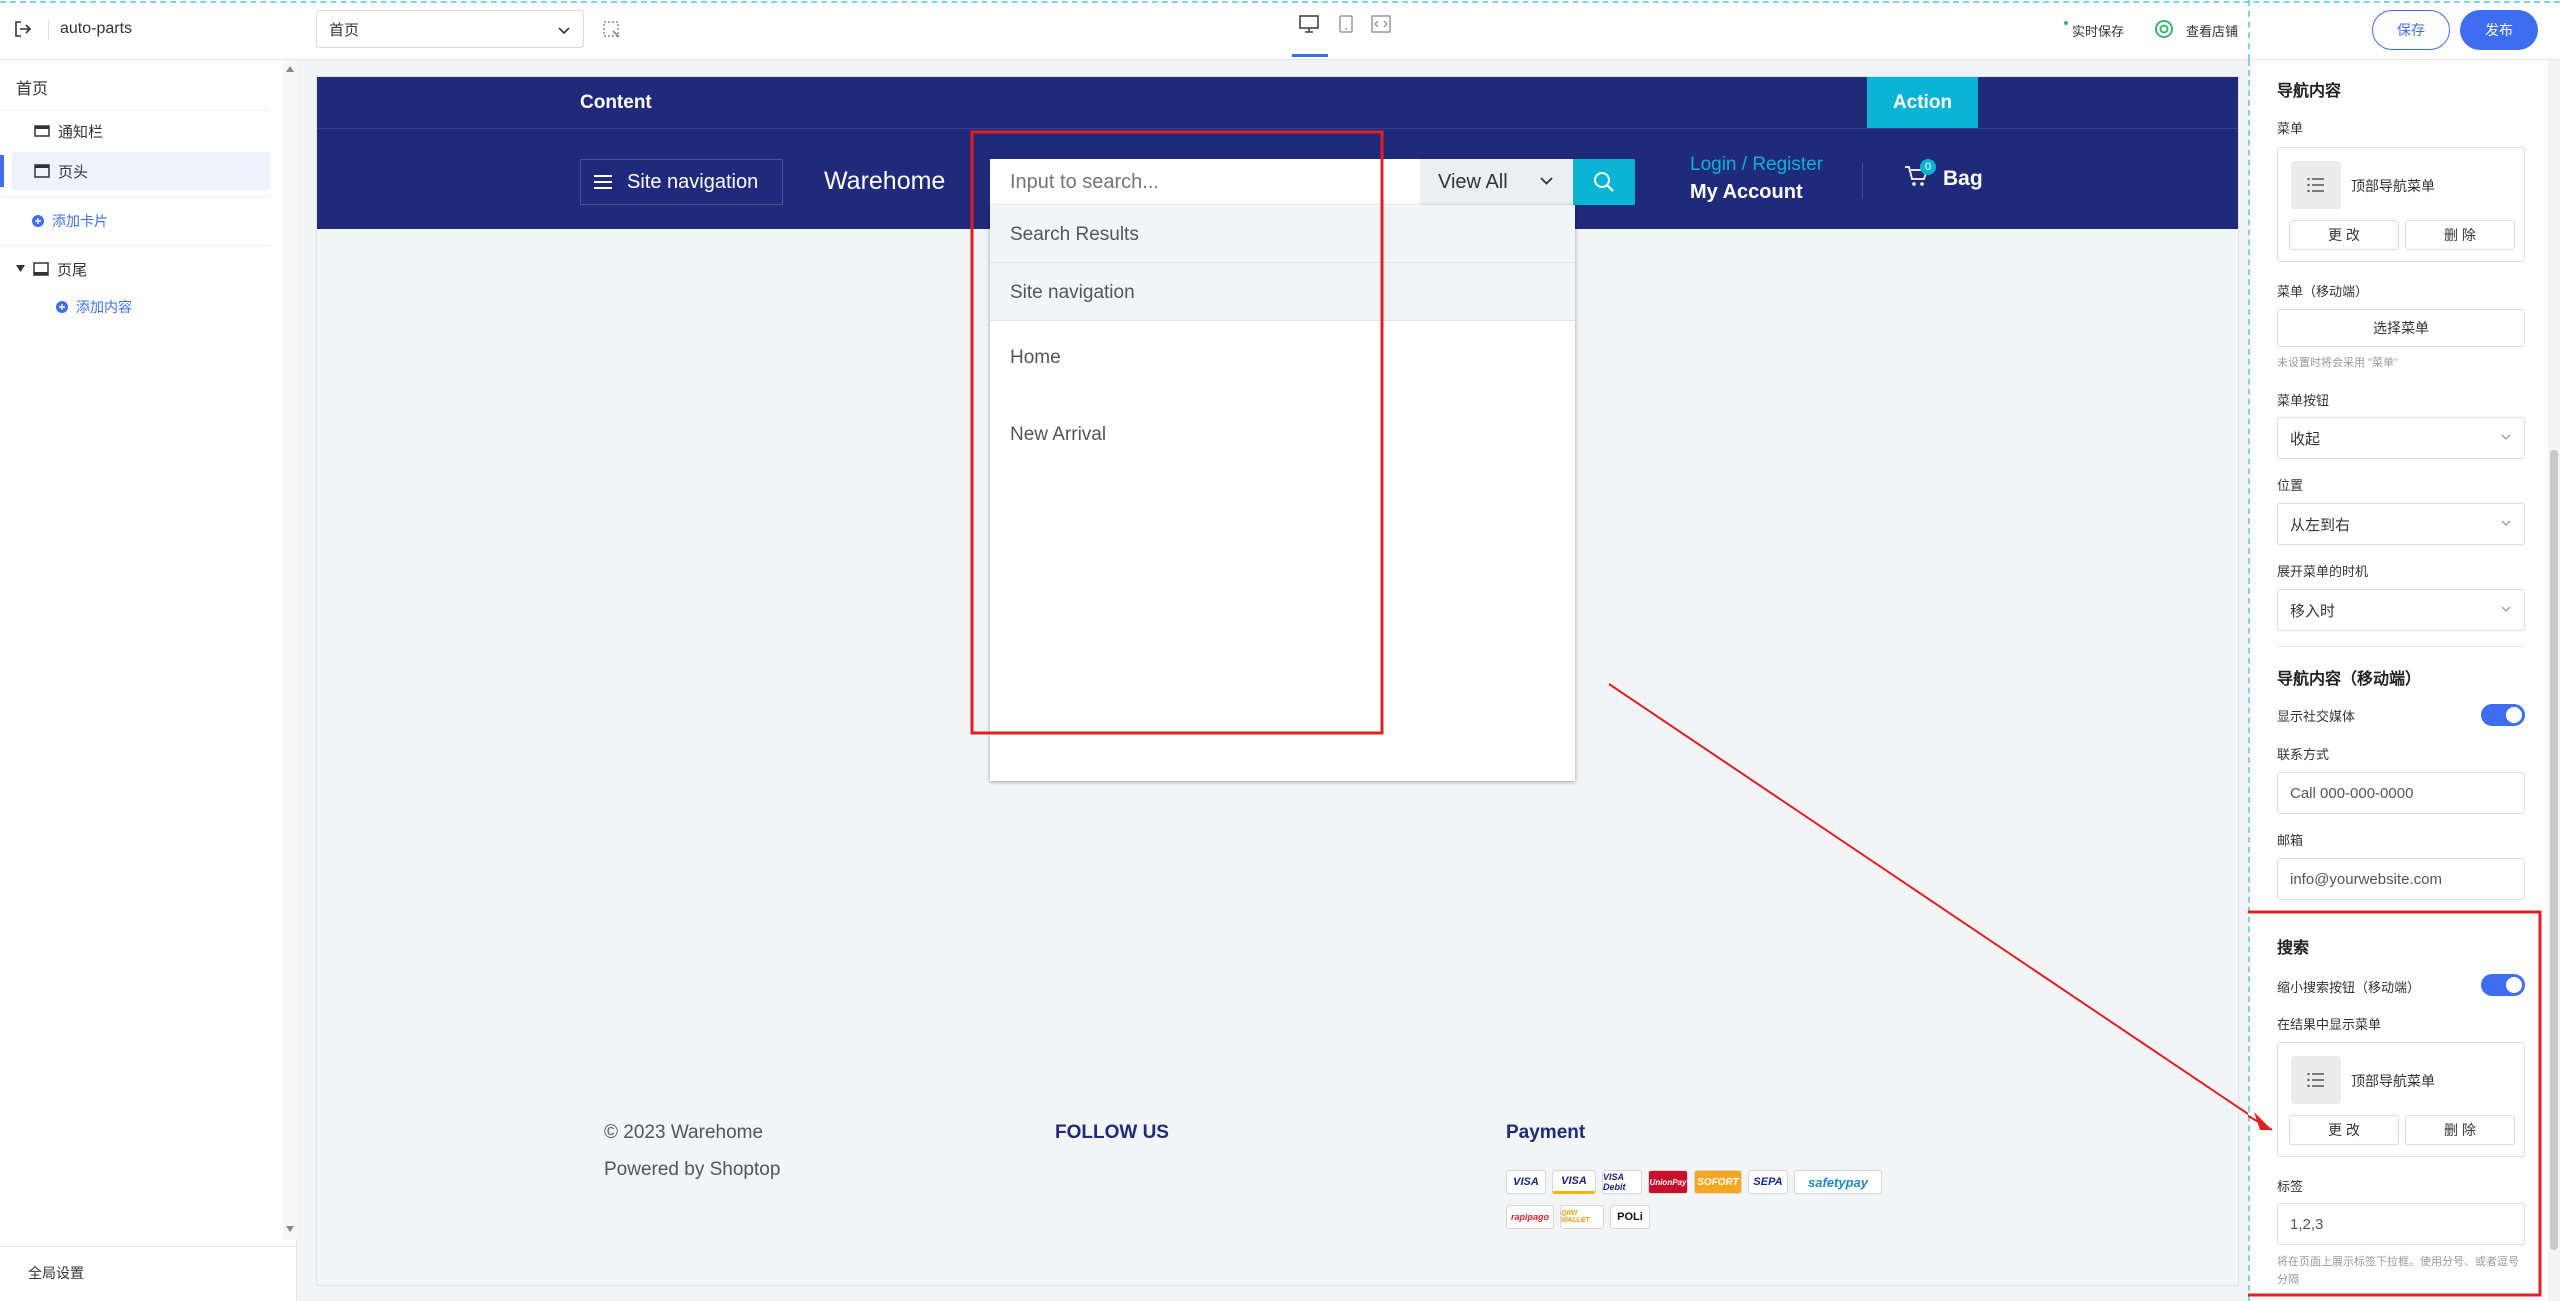 This screenshot has height=1301, width=2560. Describe the element at coordinates (20, 269) in the screenshot. I see `caret-down-icon` at that location.